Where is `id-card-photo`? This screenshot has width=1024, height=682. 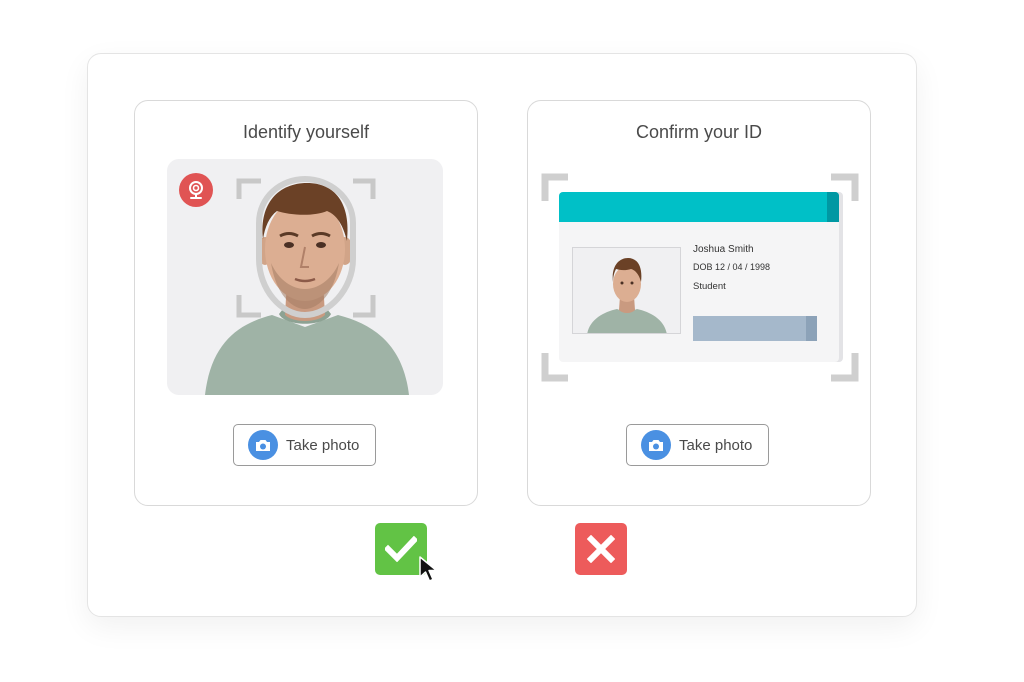 id-card-photo is located at coordinates (626, 290).